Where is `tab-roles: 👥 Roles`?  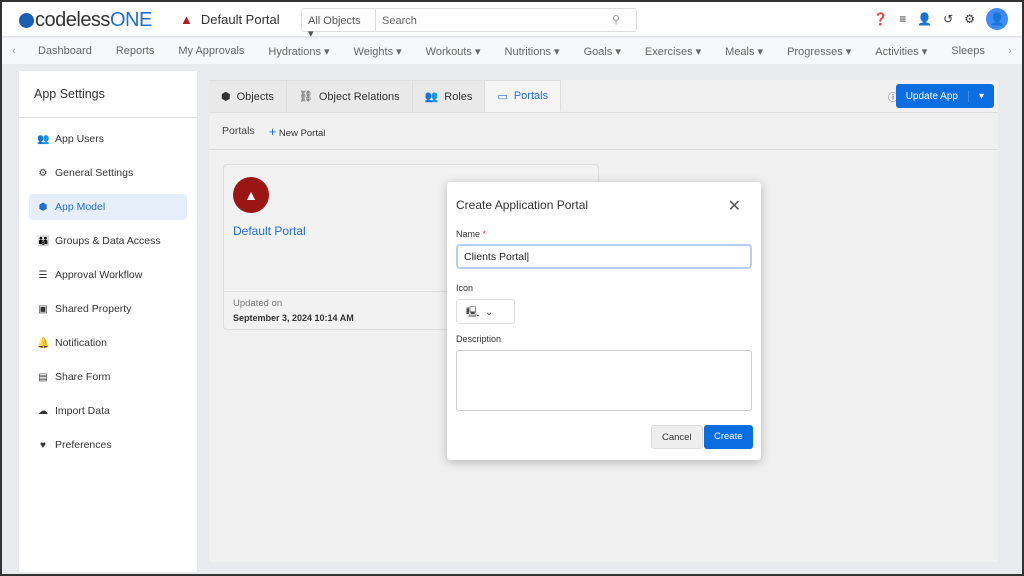
tab-roles: 👥 Roles is located at coordinates (449, 96).